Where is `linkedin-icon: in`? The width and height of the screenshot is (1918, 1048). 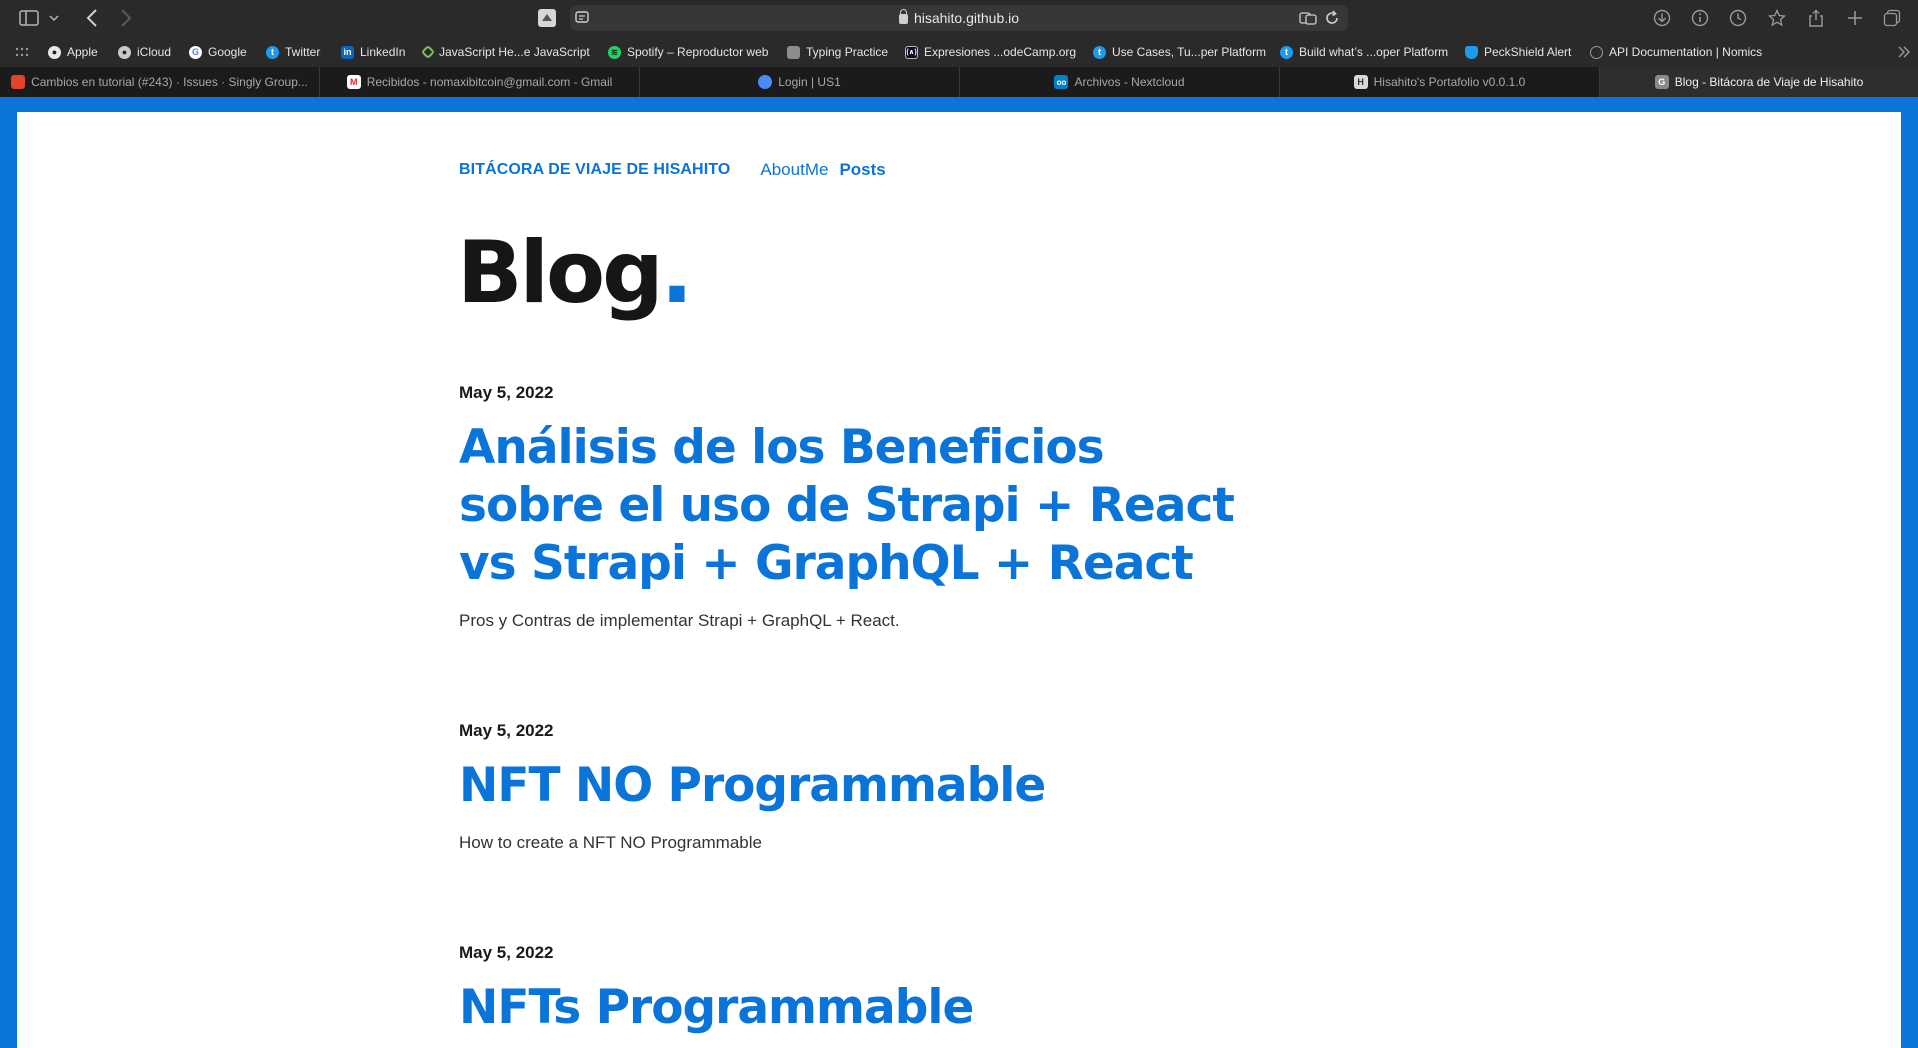
linkedin-icon: in is located at coordinates (347, 52).